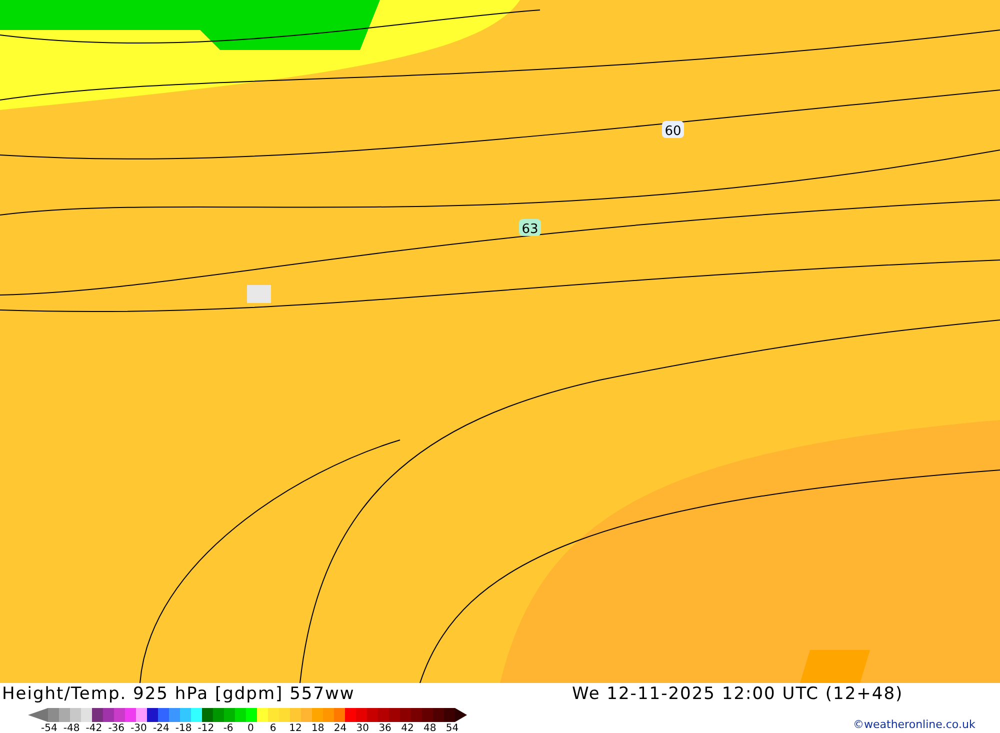  I want to click on station-marker, so click(259, 294).